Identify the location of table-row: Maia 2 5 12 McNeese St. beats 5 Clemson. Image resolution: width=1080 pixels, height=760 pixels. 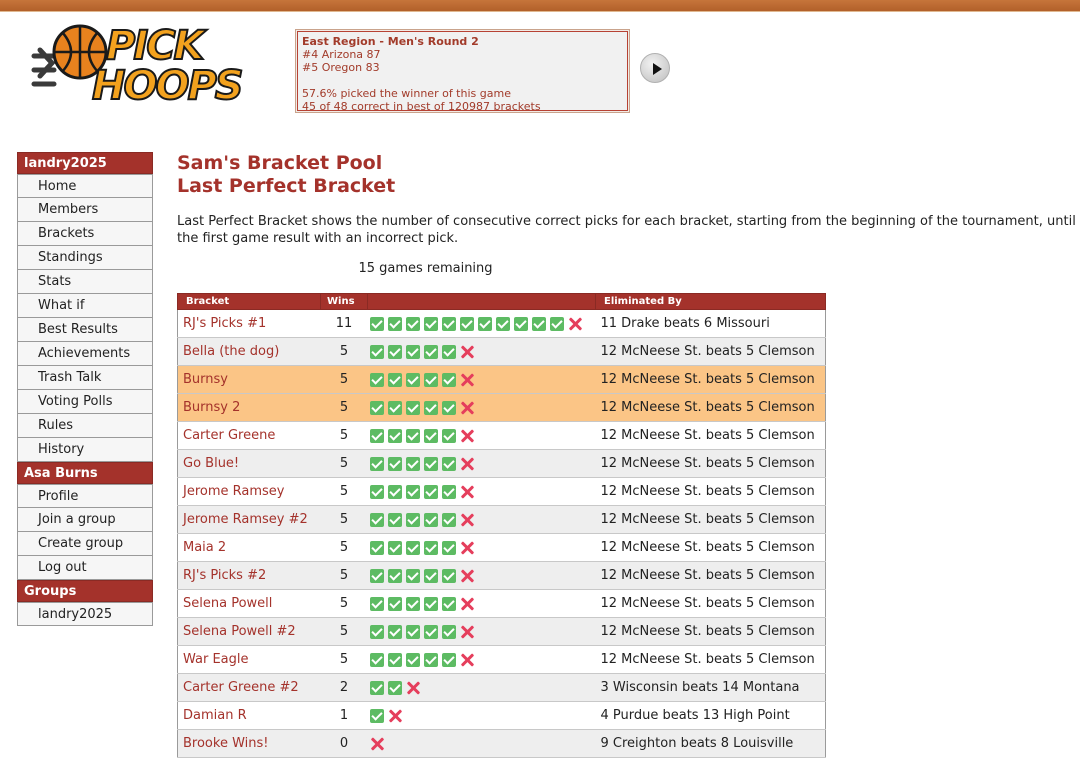
(501, 547).